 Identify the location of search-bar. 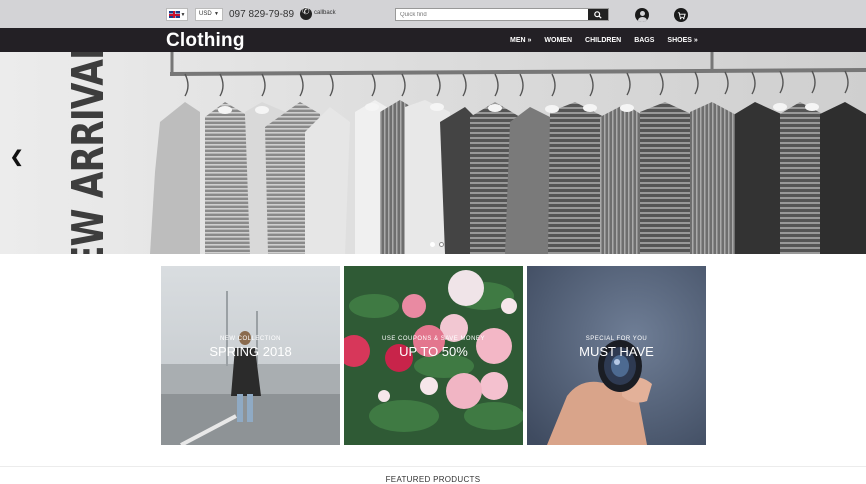
(502, 14).